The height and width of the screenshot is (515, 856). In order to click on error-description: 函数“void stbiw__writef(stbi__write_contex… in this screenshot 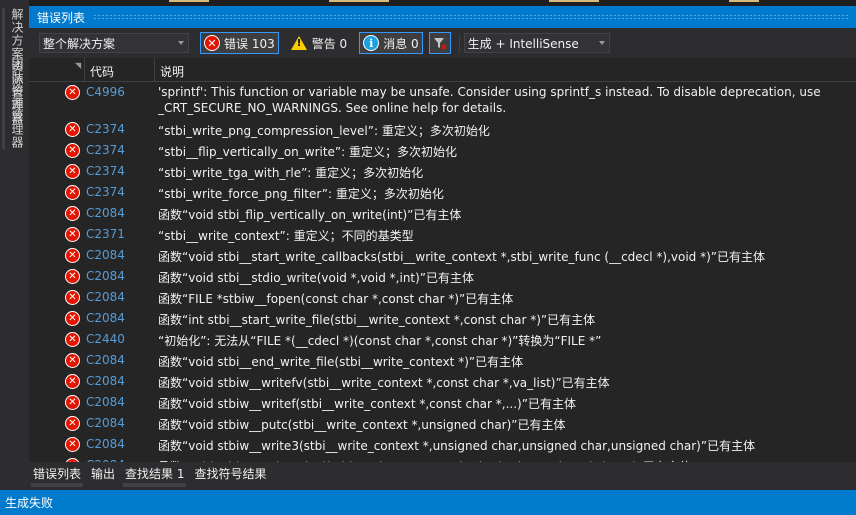, I will do `click(367, 404)`.